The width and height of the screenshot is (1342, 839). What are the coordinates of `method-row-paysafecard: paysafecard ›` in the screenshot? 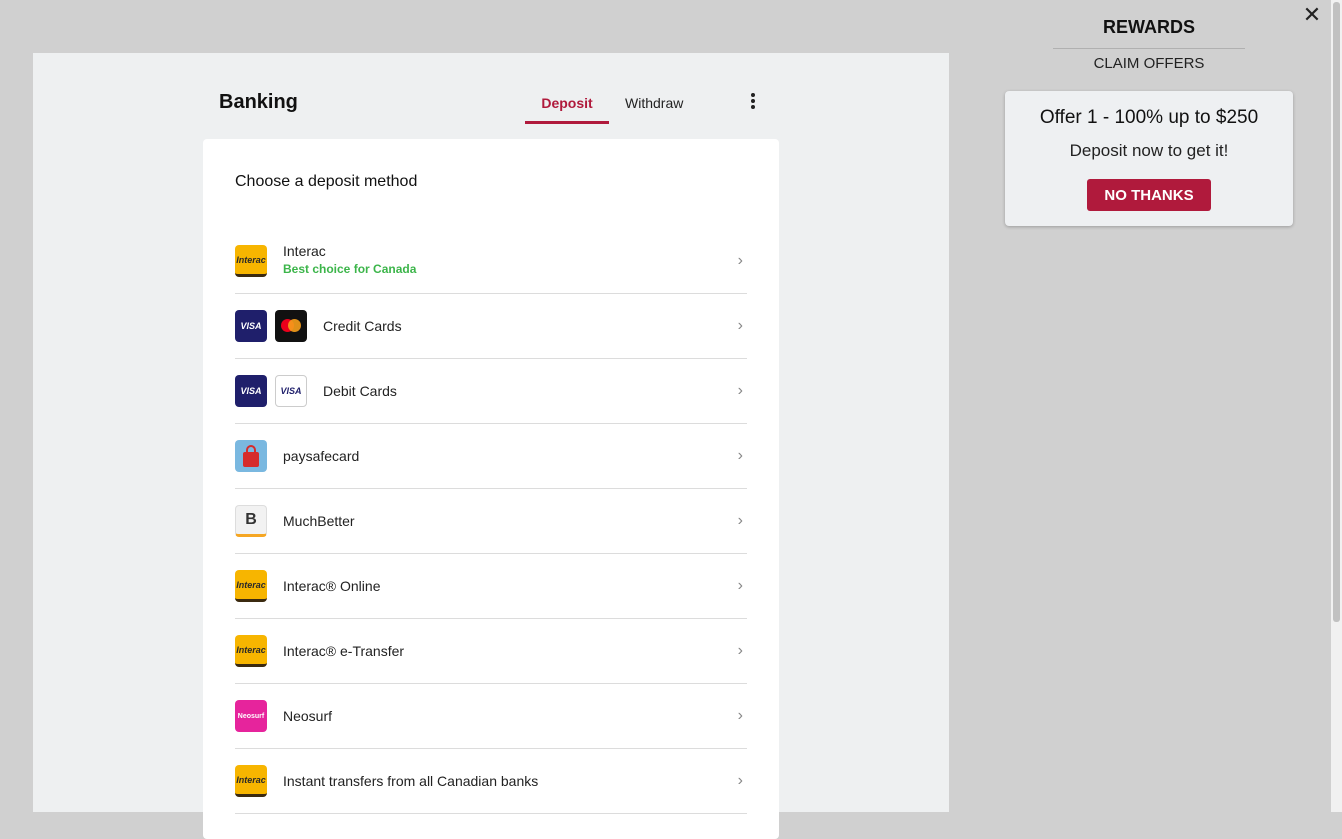 It's located at (491, 456).